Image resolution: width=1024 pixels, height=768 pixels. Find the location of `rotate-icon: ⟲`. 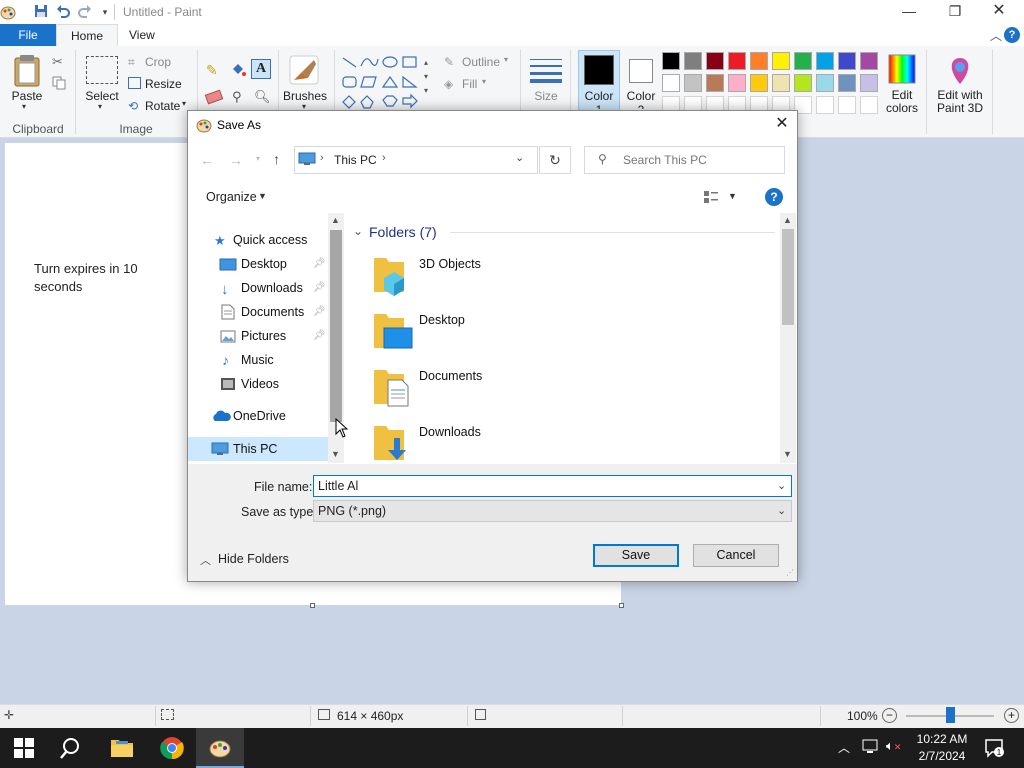

rotate-icon: ⟲ is located at coordinates (133, 106).